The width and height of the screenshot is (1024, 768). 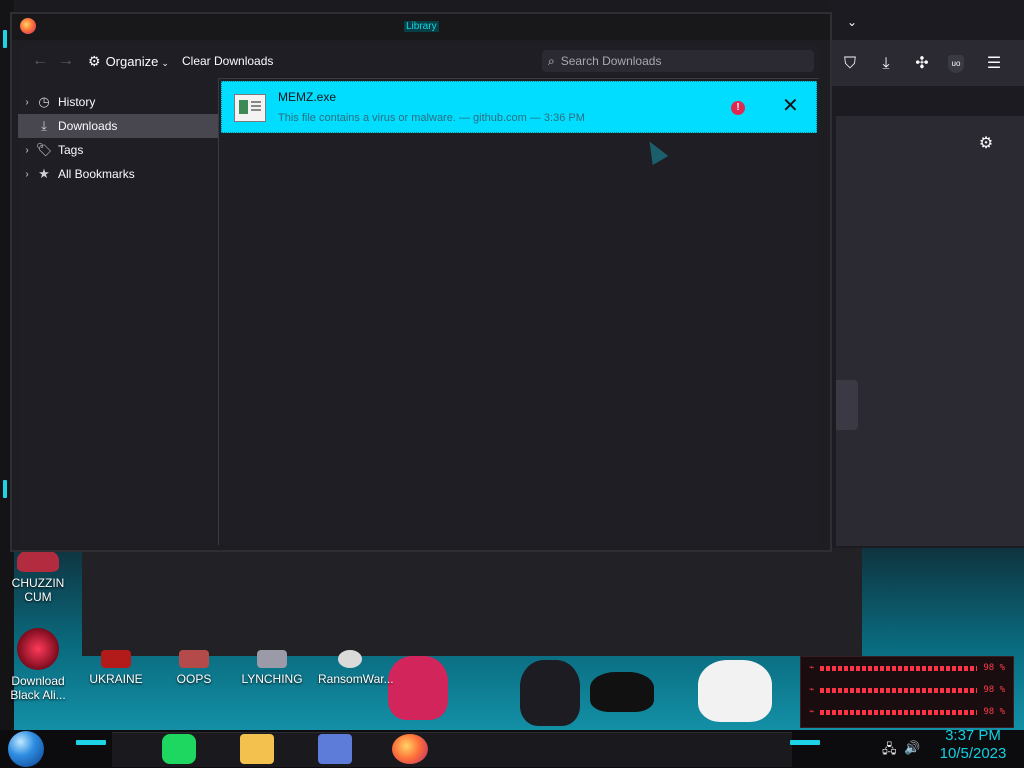 I want to click on sidebar-item-label: History, so click(x=77, y=102).